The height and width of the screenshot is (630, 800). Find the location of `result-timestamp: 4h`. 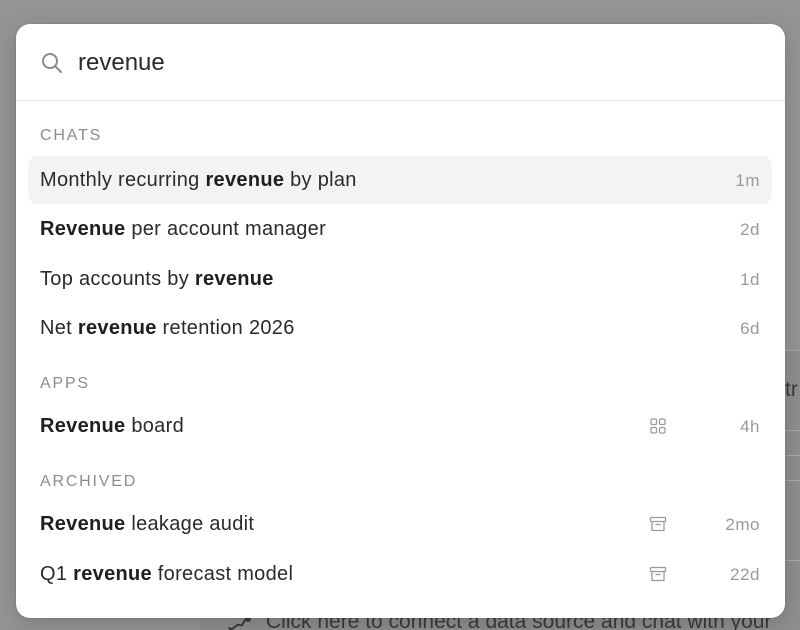

result-timestamp: 4h is located at coordinates (750, 426).